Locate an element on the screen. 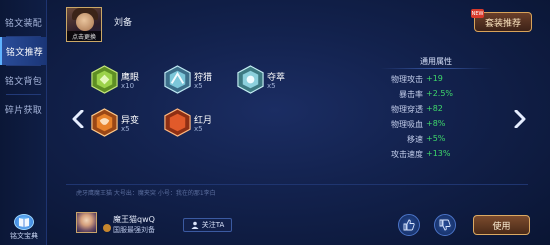  sidebar-item-rune-bag: 铭文背包 is located at coordinates (23, 80).